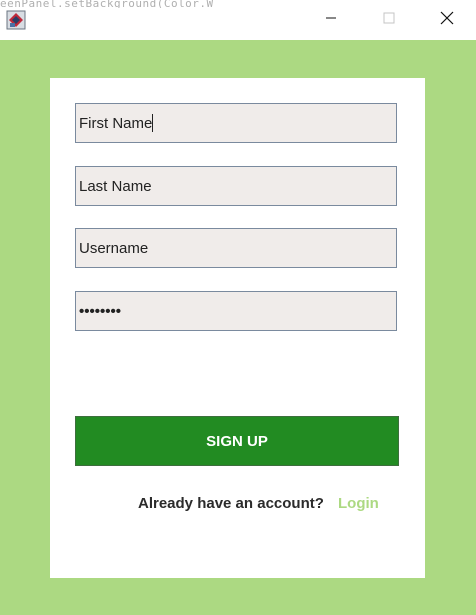 Image resolution: width=476 pixels, height=615 pixels. I want to click on text-caret, so click(153, 123).